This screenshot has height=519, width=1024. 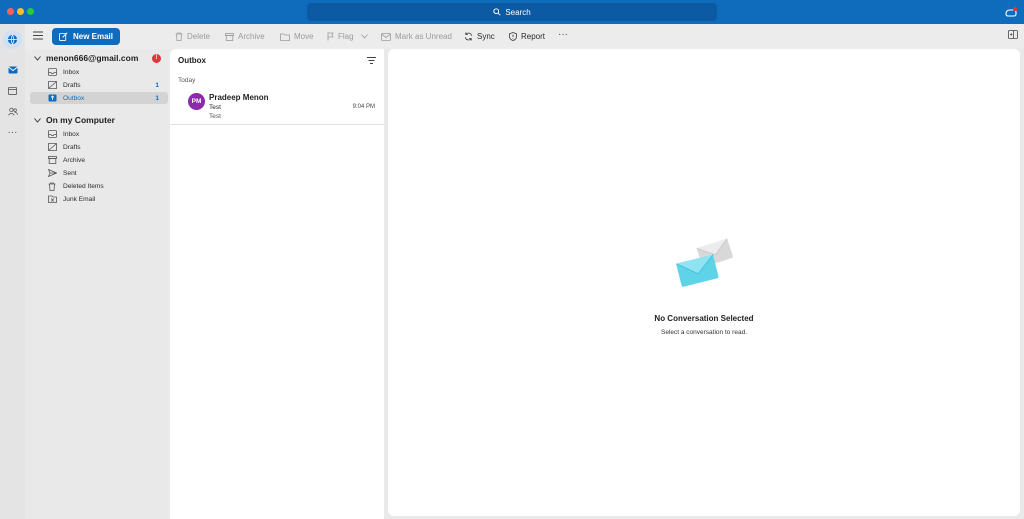 I want to click on new-email-label: New Email, so click(x=92, y=36).